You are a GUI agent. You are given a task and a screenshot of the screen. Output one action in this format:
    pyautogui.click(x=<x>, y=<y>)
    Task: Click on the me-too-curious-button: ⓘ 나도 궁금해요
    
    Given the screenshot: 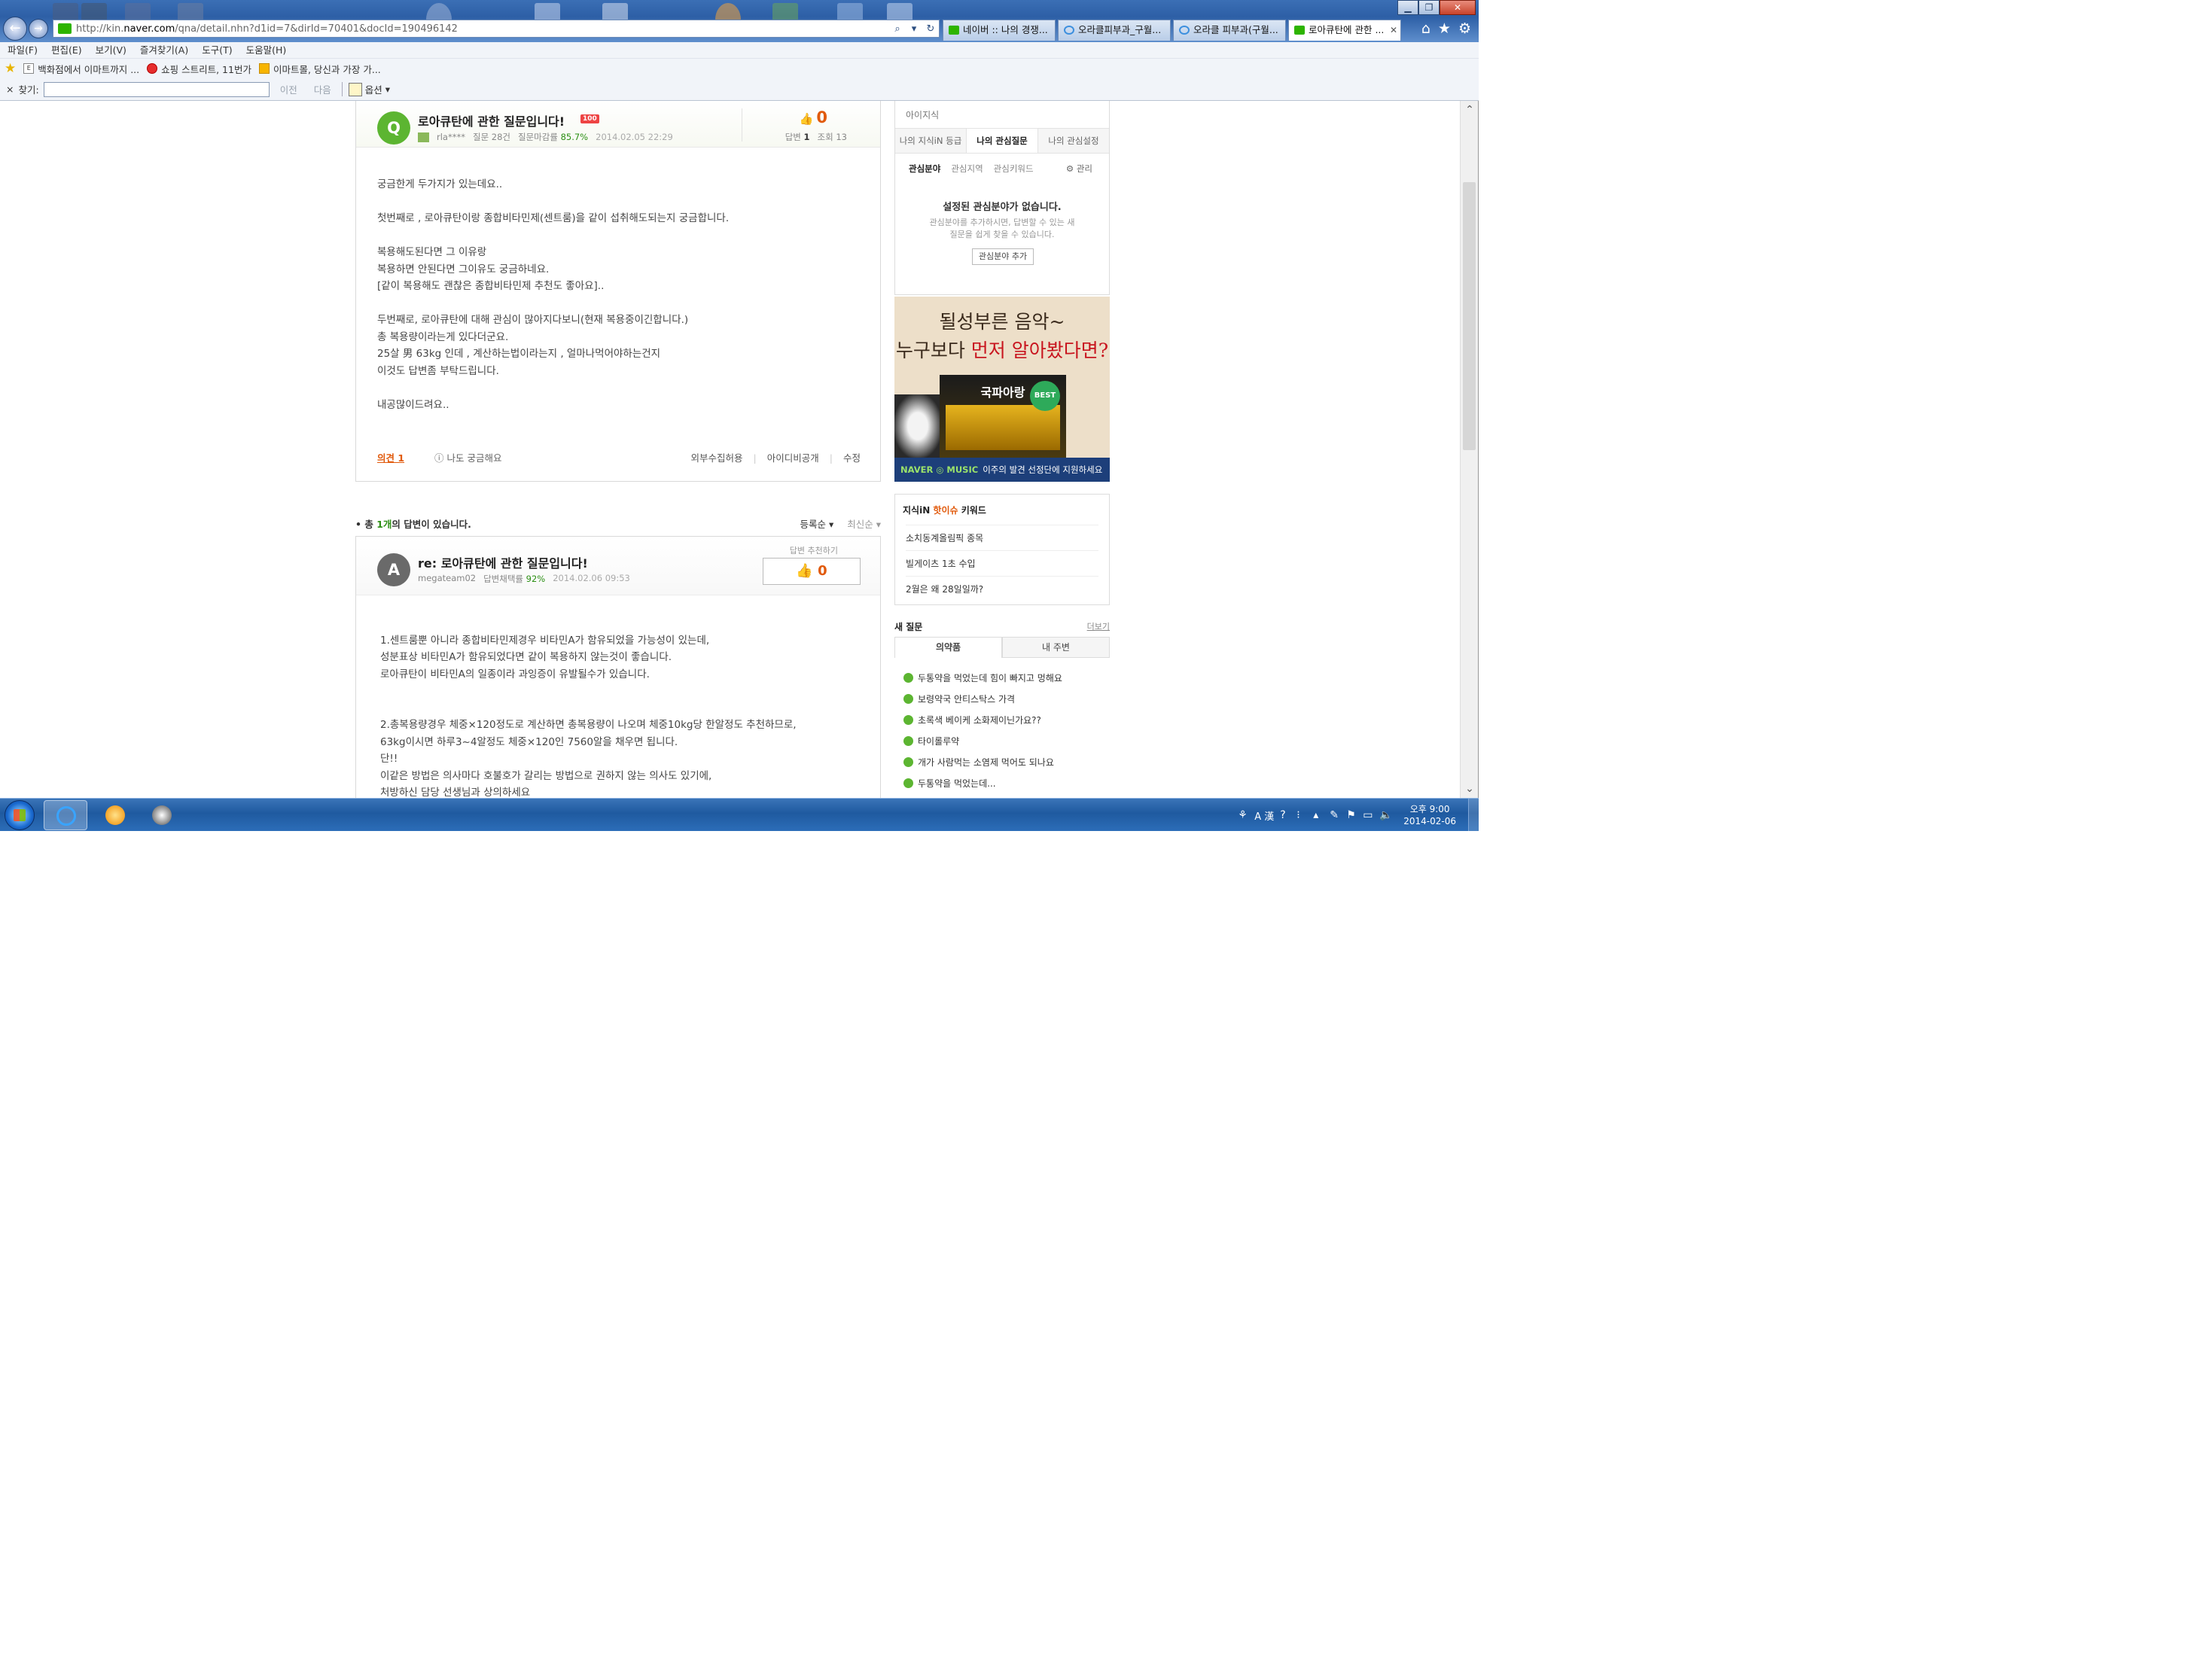 What is the action you would take?
    pyautogui.click(x=467, y=457)
    